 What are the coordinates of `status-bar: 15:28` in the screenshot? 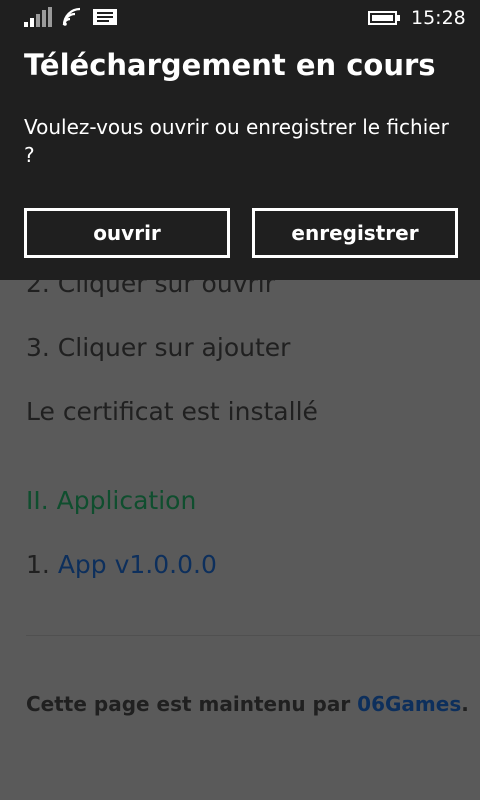 It's located at (240, 17).